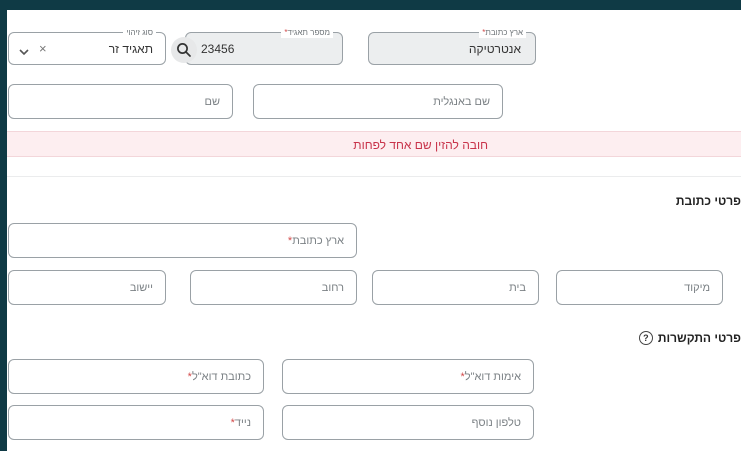 This screenshot has width=741, height=451. What do you see at coordinates (141, 287) in the screenshot?
I see `city-placeholder: יישוב` at bounding box center [141, 287].